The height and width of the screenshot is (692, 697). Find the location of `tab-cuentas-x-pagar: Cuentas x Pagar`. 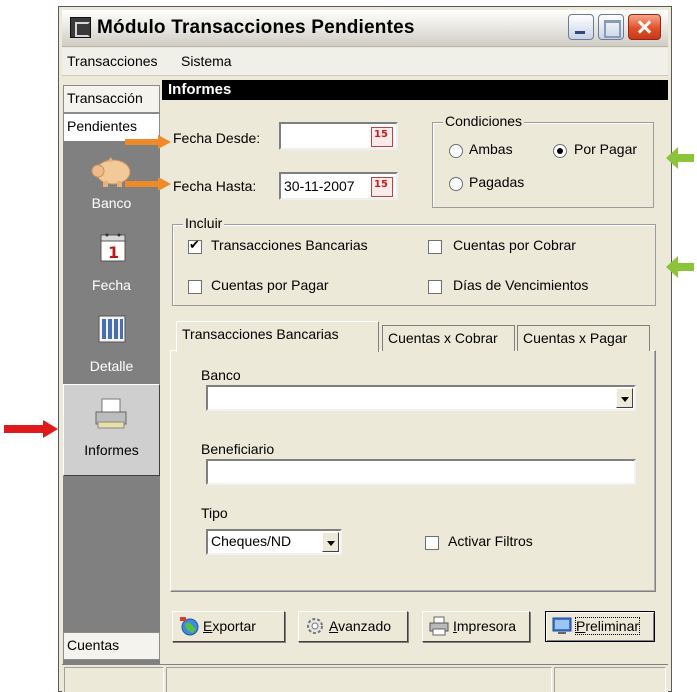

tab-cuentas-x-pagar: Cuentas x Pagar is located at coordinates (583, 338).